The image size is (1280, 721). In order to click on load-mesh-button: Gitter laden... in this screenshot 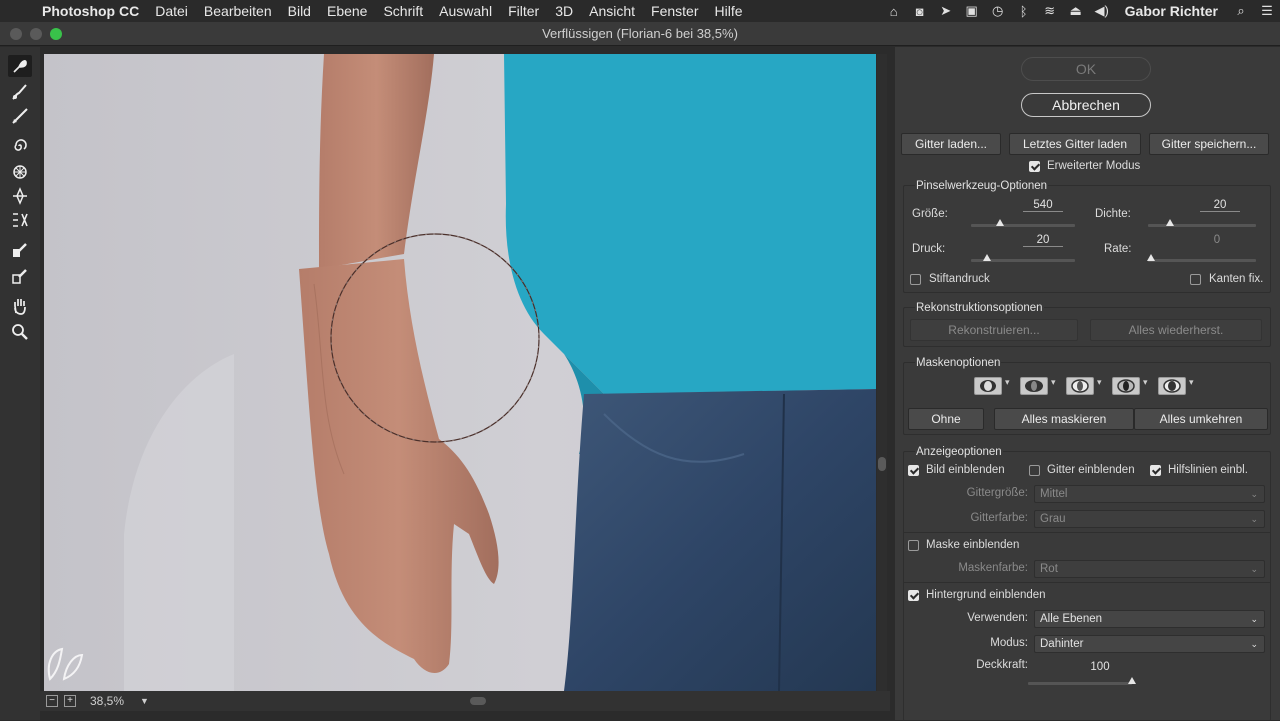, I will do `click(951, 144)`.